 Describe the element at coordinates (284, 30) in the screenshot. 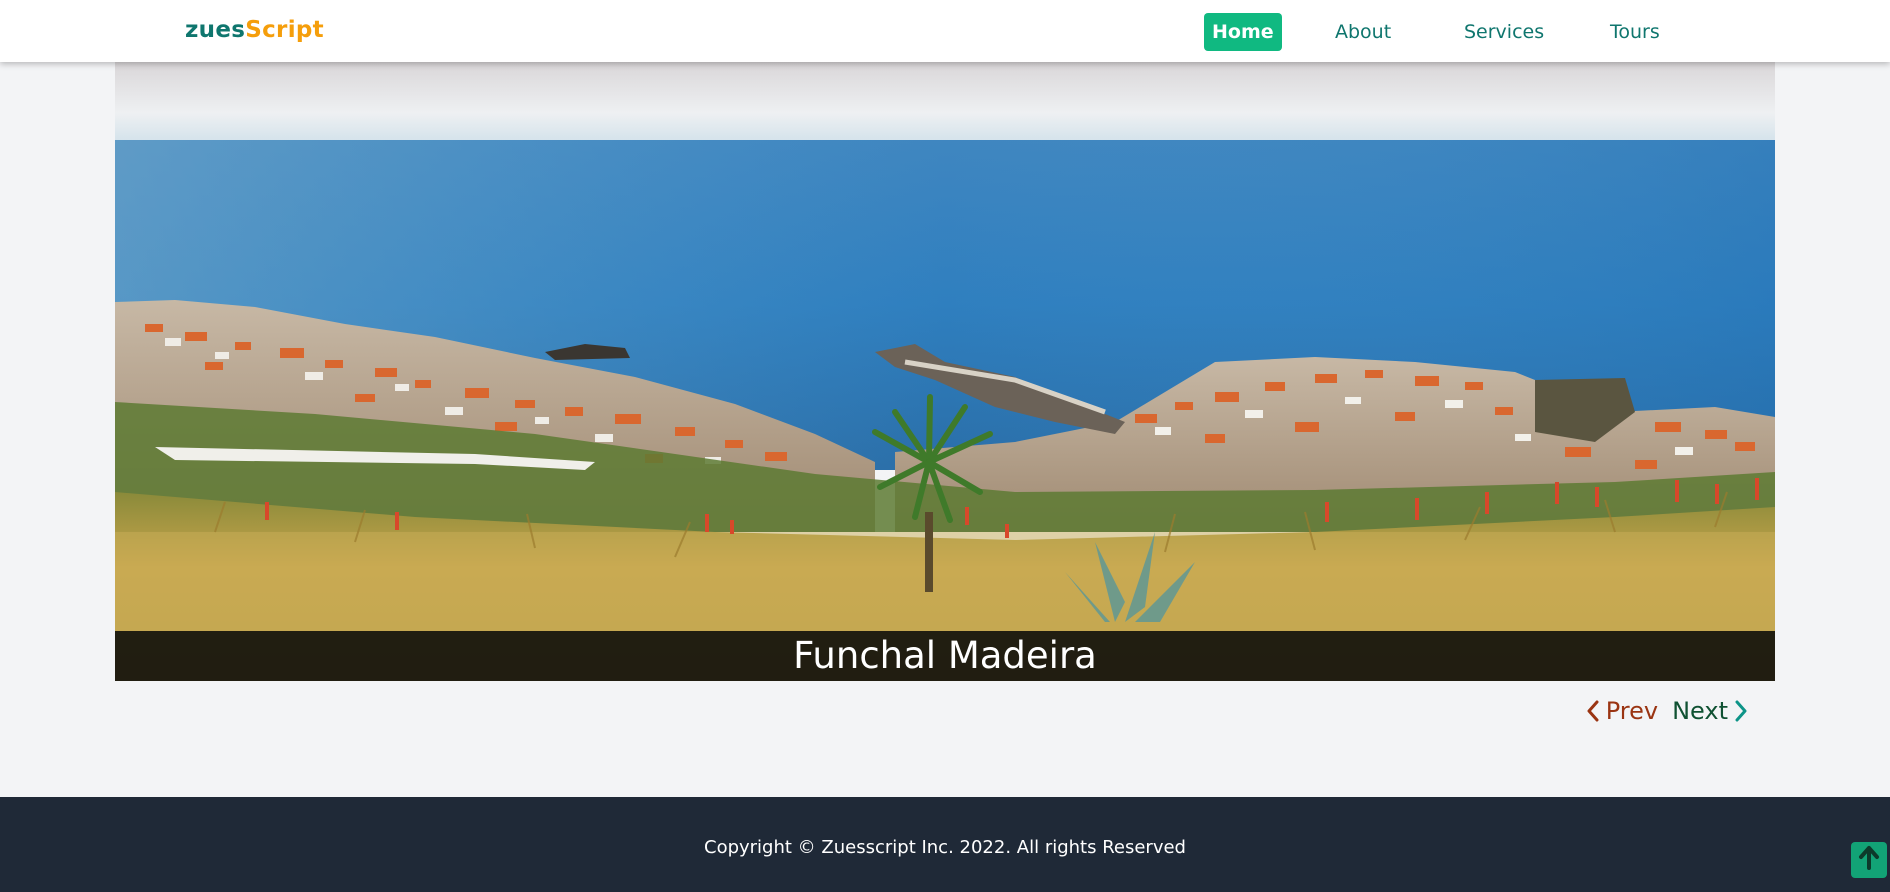

I see `brand-text-part2: Script` at that location.